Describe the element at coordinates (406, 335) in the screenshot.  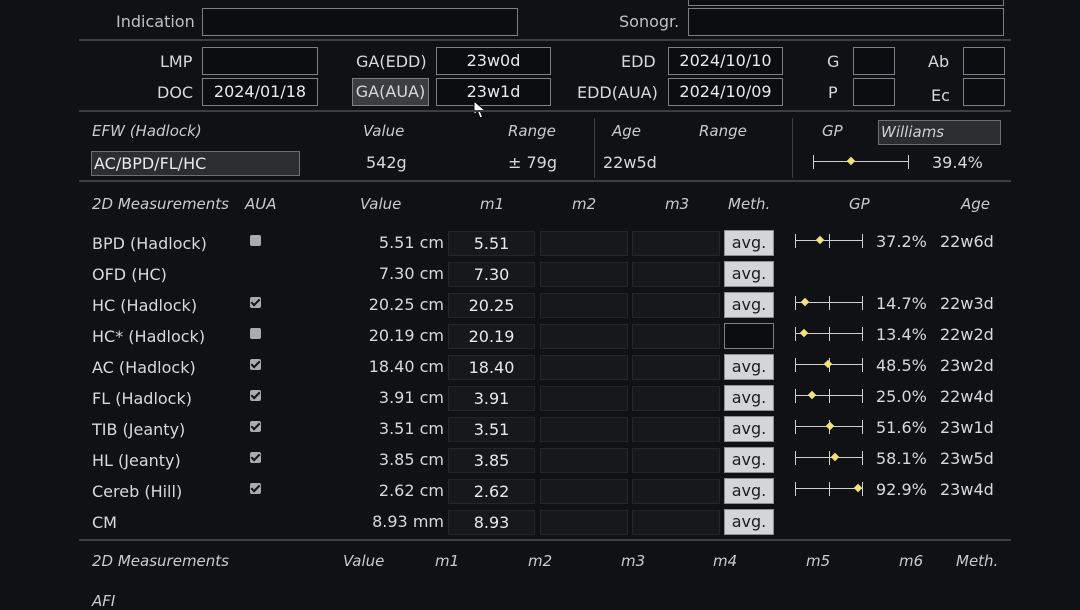
I see `meas-row-value: 20.19 cm` at that location.